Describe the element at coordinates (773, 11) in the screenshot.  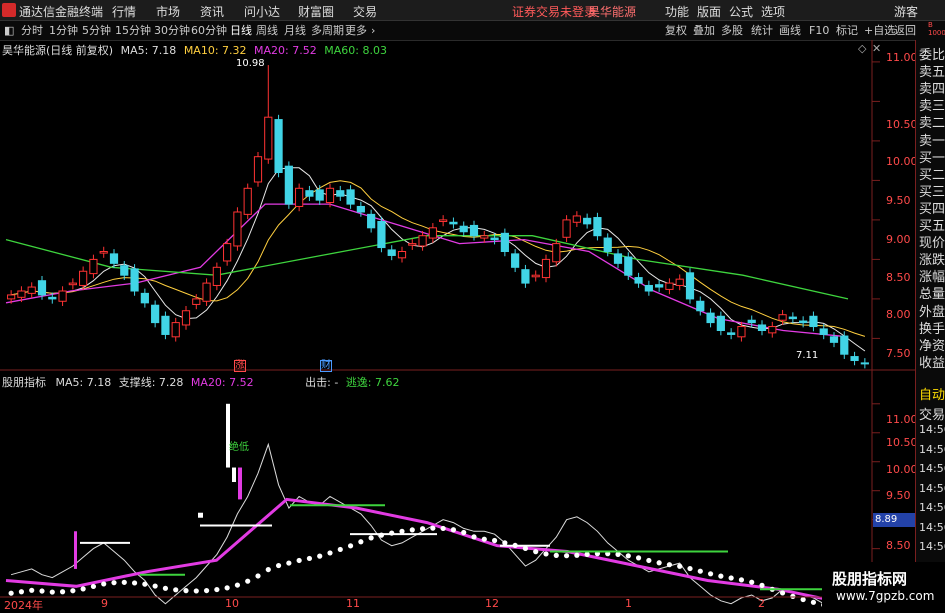
I see `menu-xuanxiang: 选项` at that location.